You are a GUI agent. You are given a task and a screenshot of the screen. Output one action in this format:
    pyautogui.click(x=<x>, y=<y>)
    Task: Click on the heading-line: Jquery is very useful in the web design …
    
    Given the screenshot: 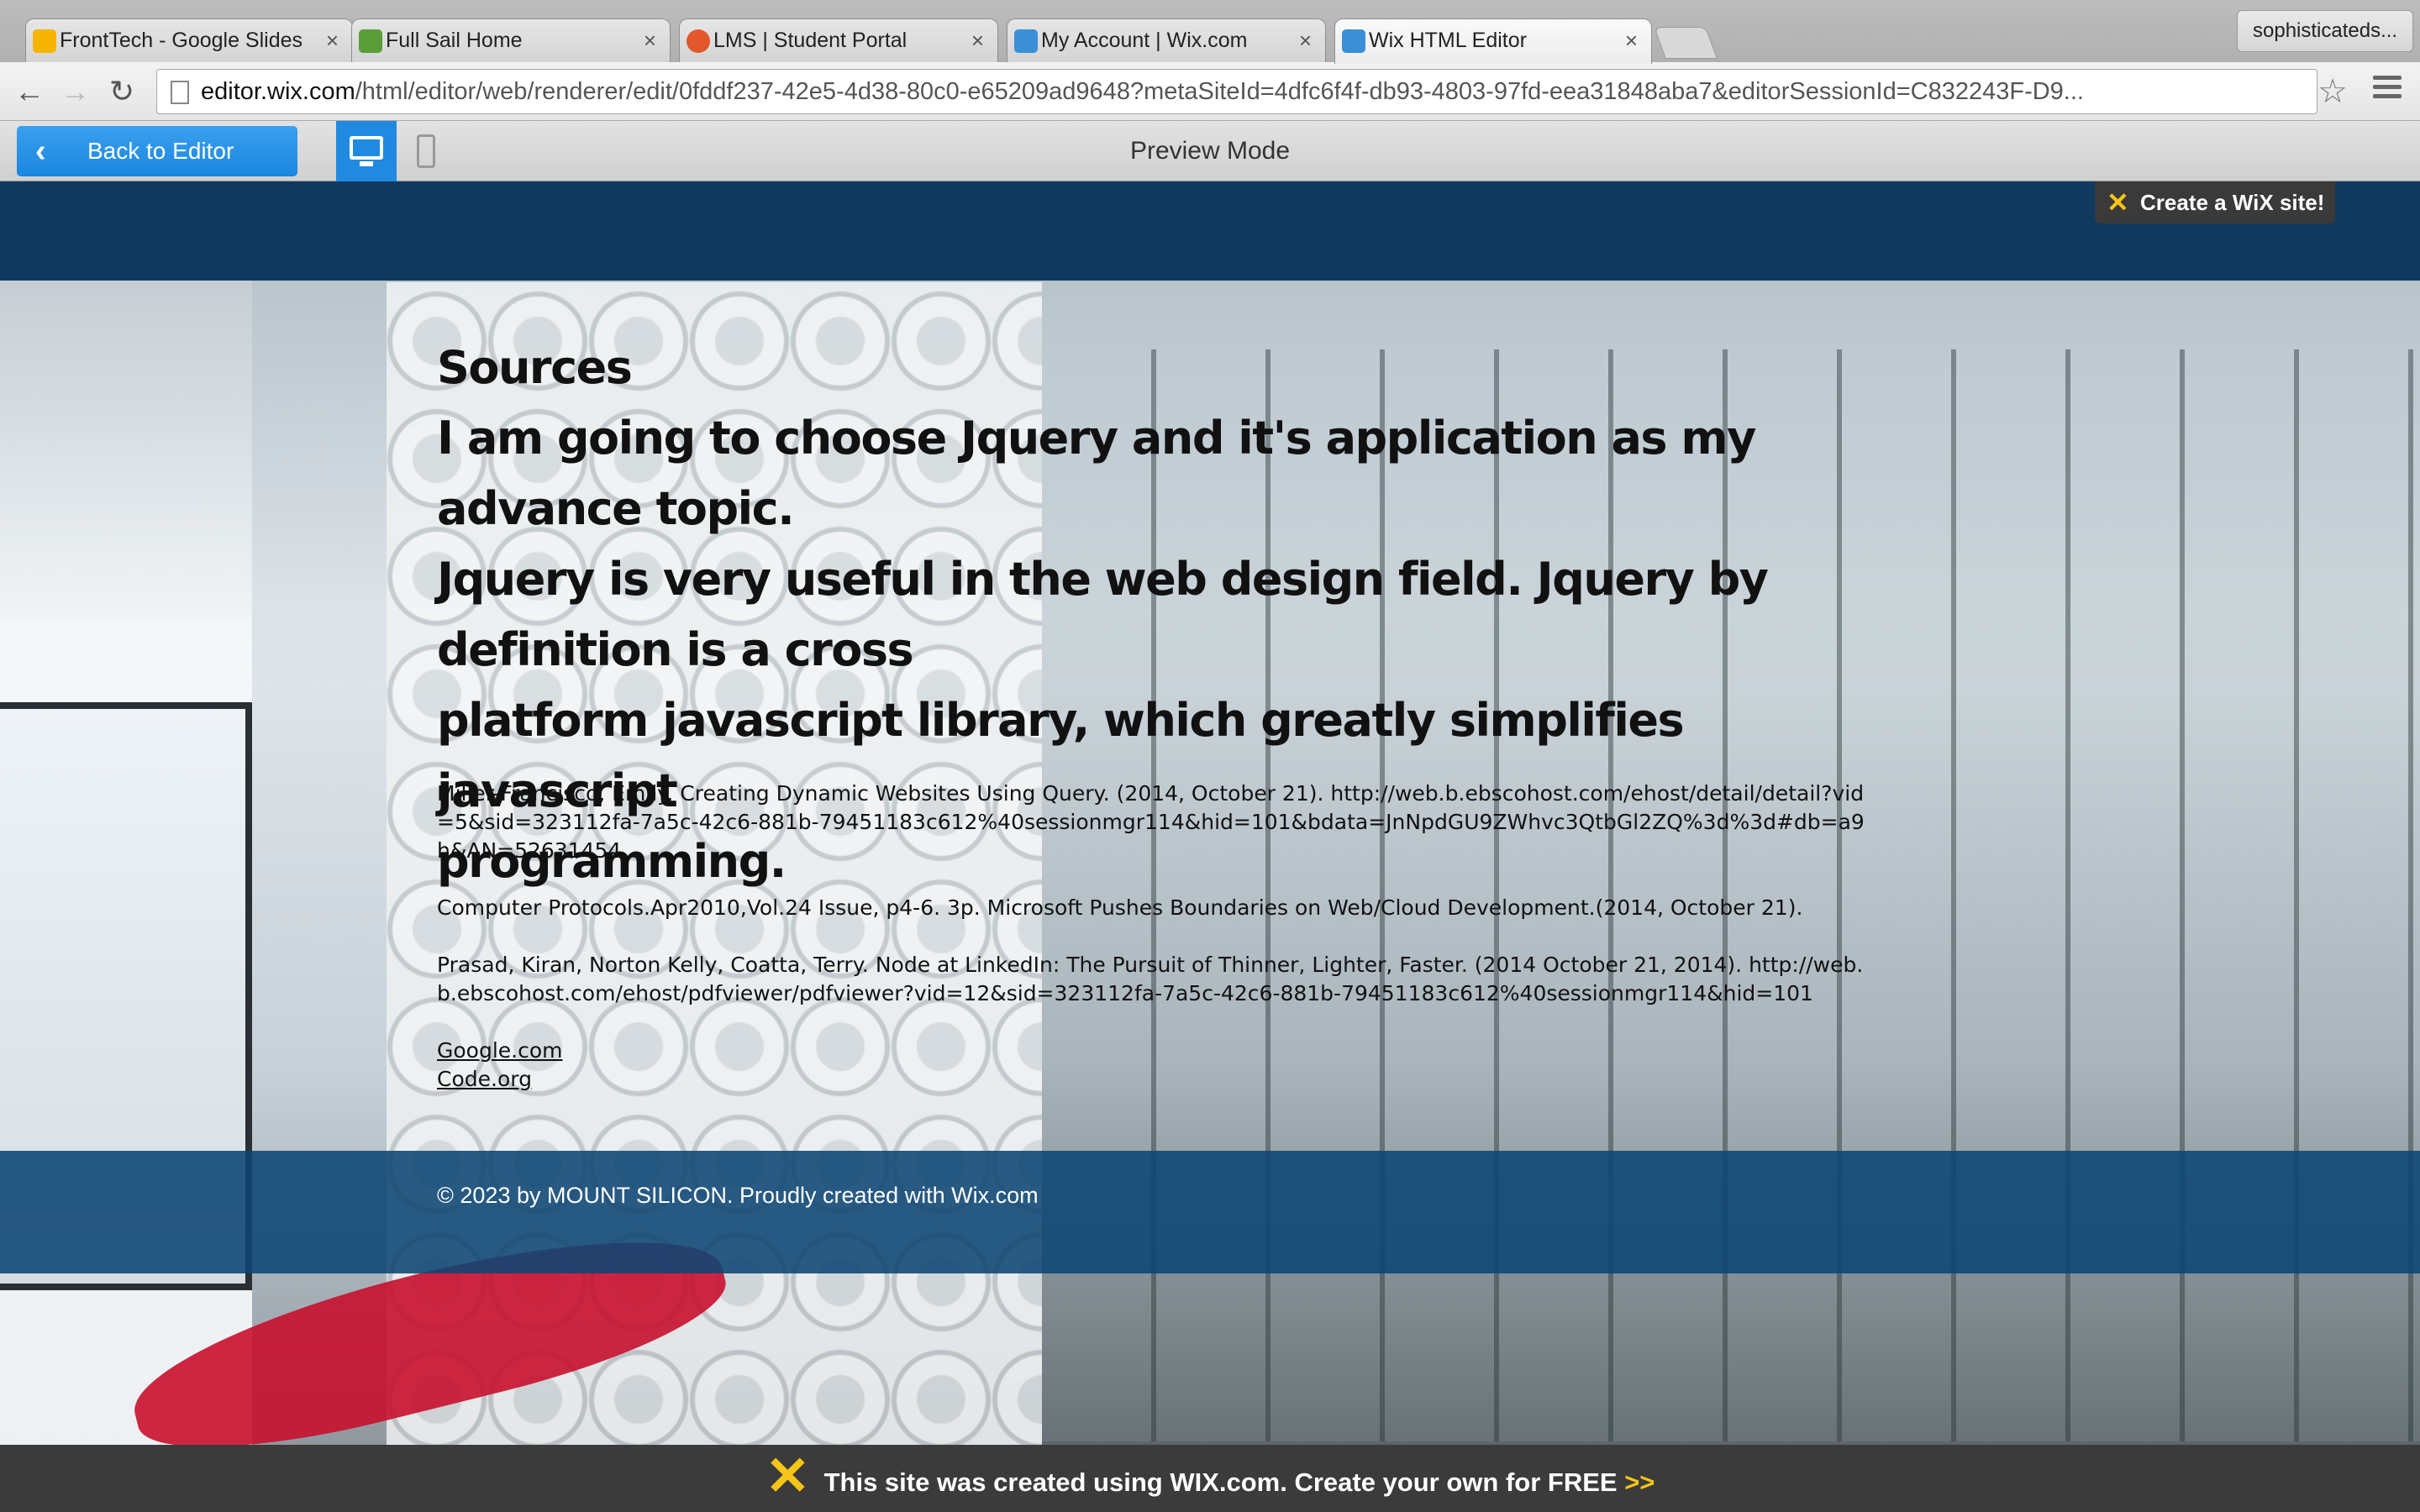 What is the action you would take?
    pyautogui.click(x=1103, y=614)
    